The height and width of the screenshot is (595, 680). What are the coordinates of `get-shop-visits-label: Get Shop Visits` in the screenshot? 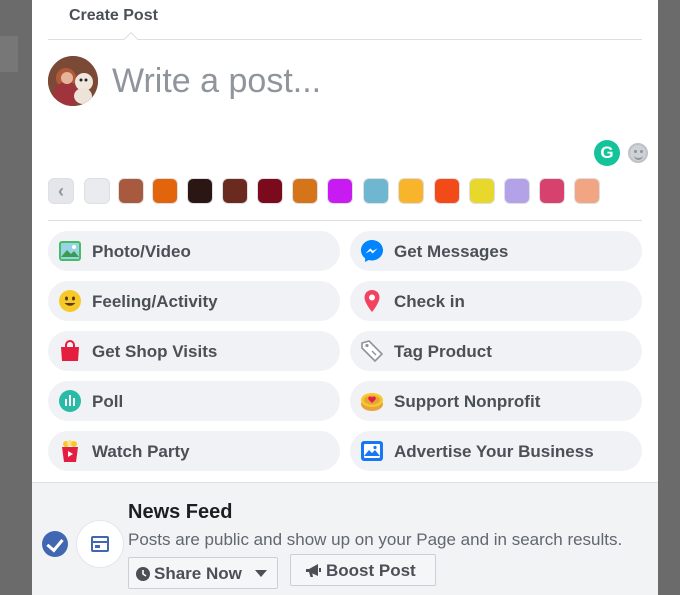 It's located at (155, 351).